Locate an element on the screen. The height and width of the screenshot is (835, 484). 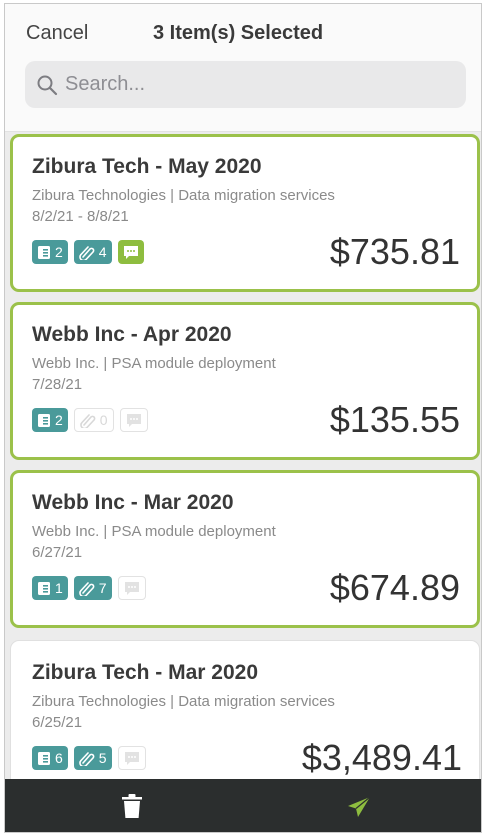
trash-icon is located at coordinates (132, 806).